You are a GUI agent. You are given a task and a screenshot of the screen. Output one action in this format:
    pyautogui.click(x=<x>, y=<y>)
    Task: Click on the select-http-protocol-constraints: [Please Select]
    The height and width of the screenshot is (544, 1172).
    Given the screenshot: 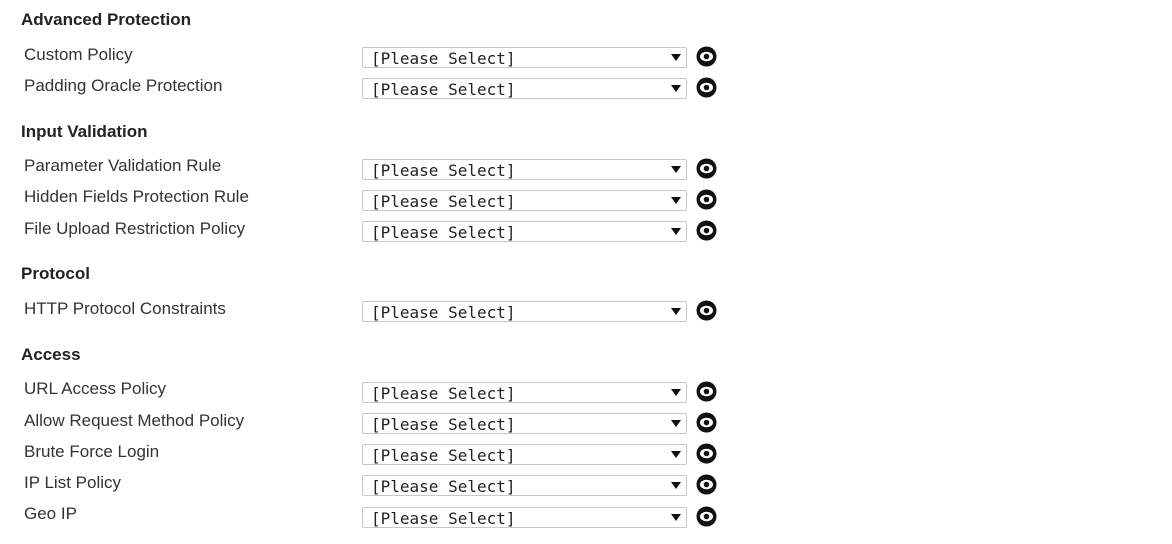 What is the action you would take?
    pyautogui.click(x=524, y=311)
    